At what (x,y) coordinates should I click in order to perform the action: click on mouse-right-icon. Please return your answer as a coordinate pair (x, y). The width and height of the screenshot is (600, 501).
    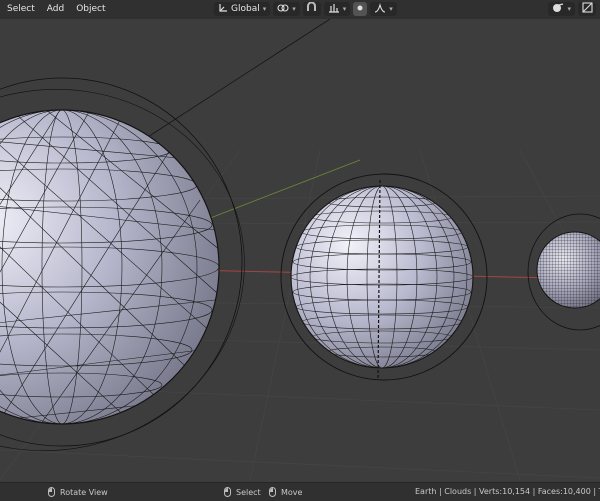
    Looking at the image, I should click on (272, 492).